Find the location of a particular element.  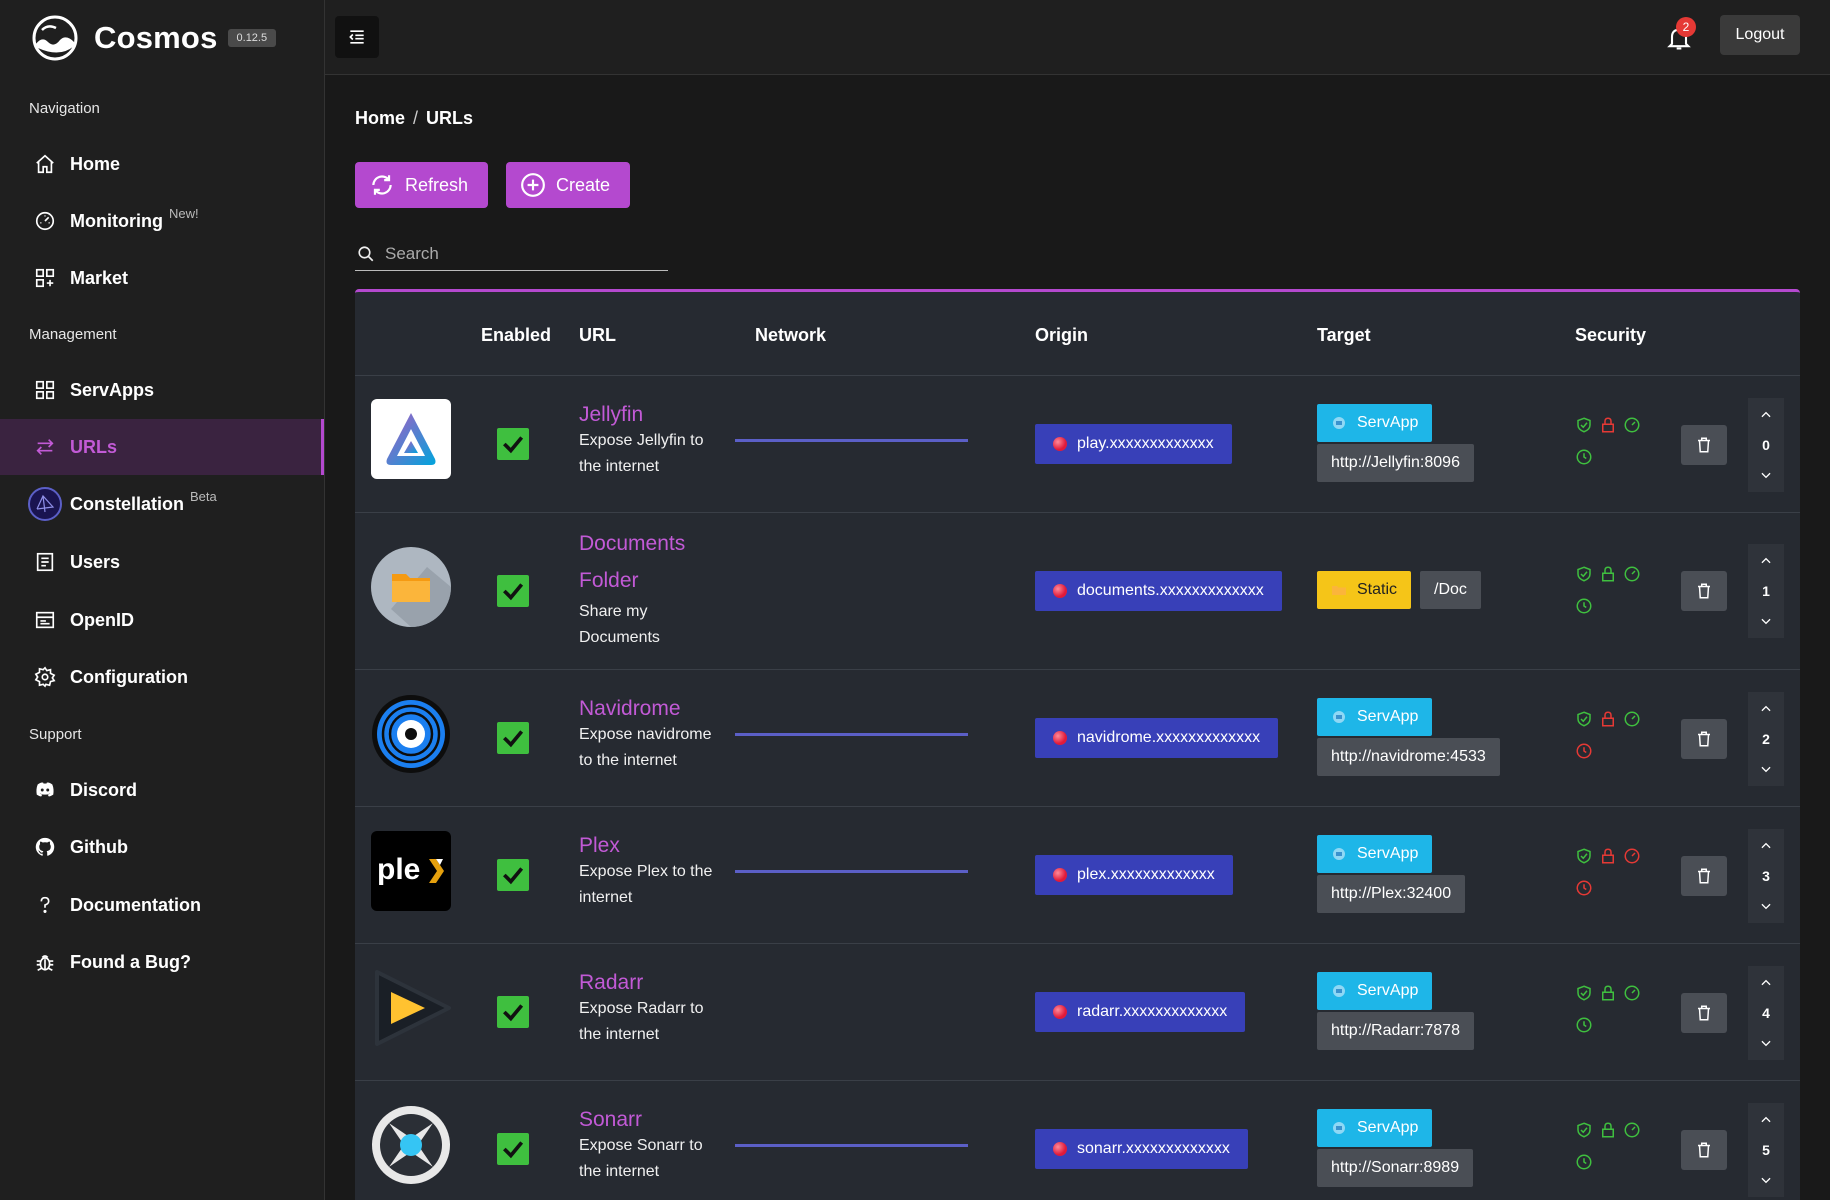

create-button: Create is located at coordinates (568, 185).